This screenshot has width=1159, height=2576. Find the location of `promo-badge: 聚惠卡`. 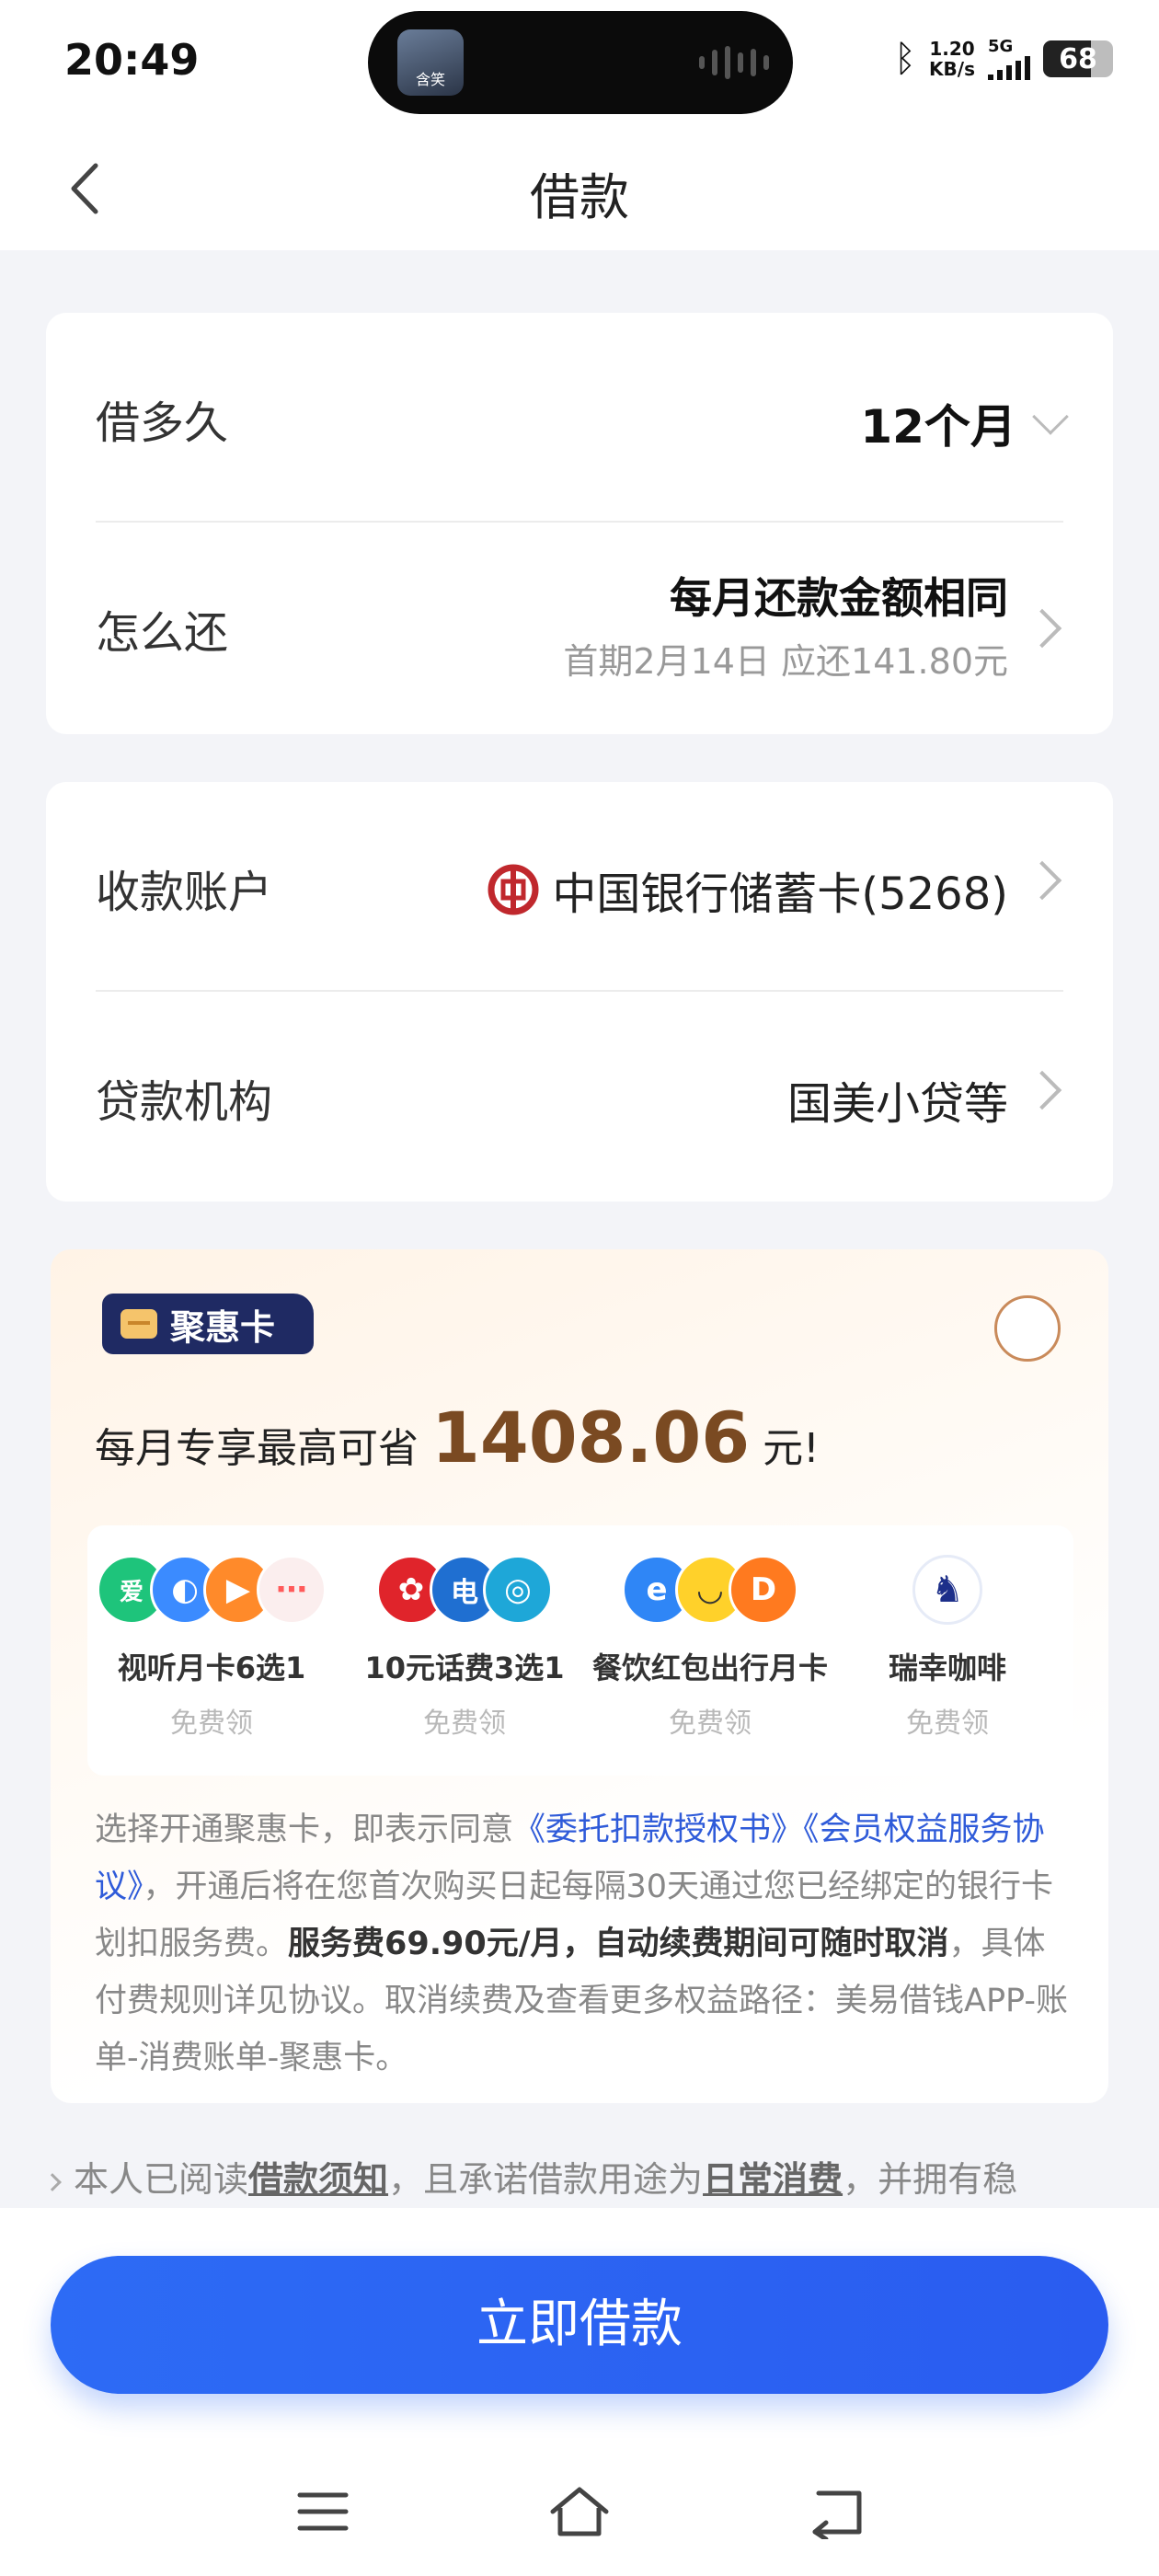

promo-badge: 聚惠卡 is located at coordinates (208, 1324).